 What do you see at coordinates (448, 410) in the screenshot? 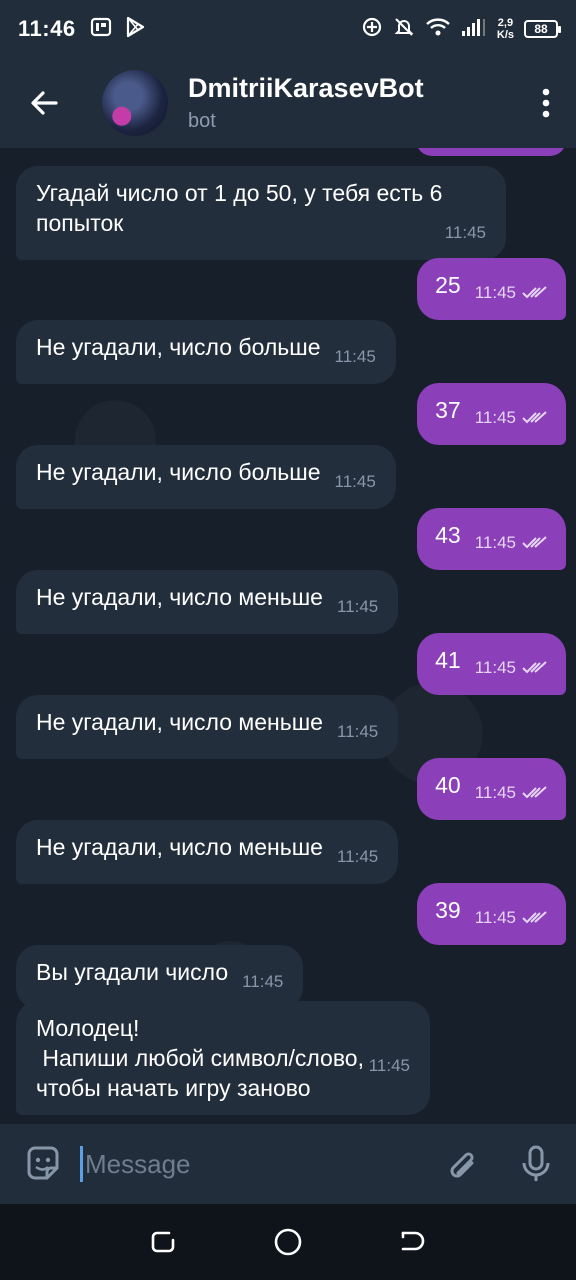
I see `message-text: 37` at bounding box center [448, 410].